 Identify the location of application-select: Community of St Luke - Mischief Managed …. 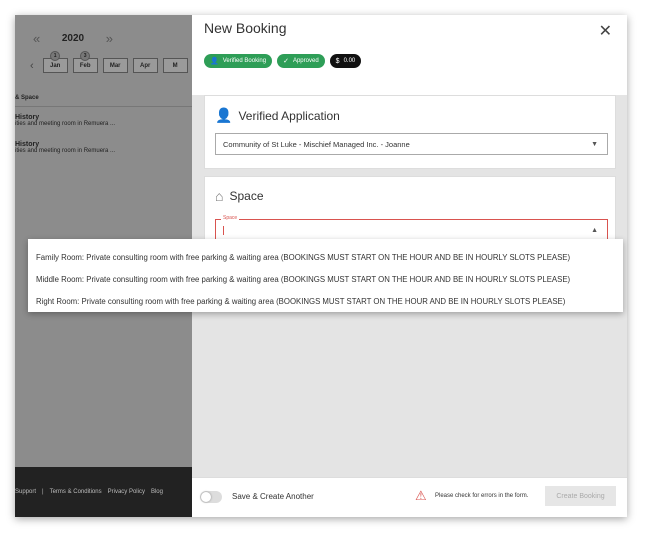
(411, 144).